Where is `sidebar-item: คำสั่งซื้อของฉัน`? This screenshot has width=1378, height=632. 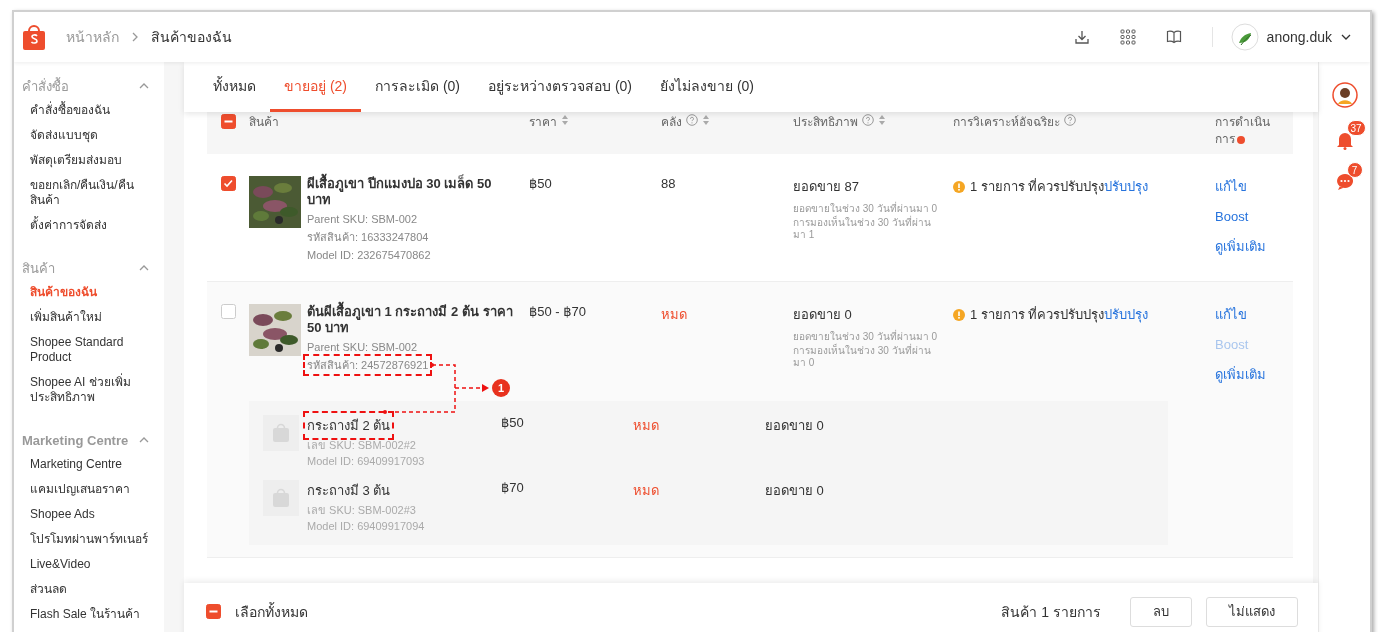
sidebar-item: คำสั่งซื้อของฉัน is located at coordinates (93, 110).